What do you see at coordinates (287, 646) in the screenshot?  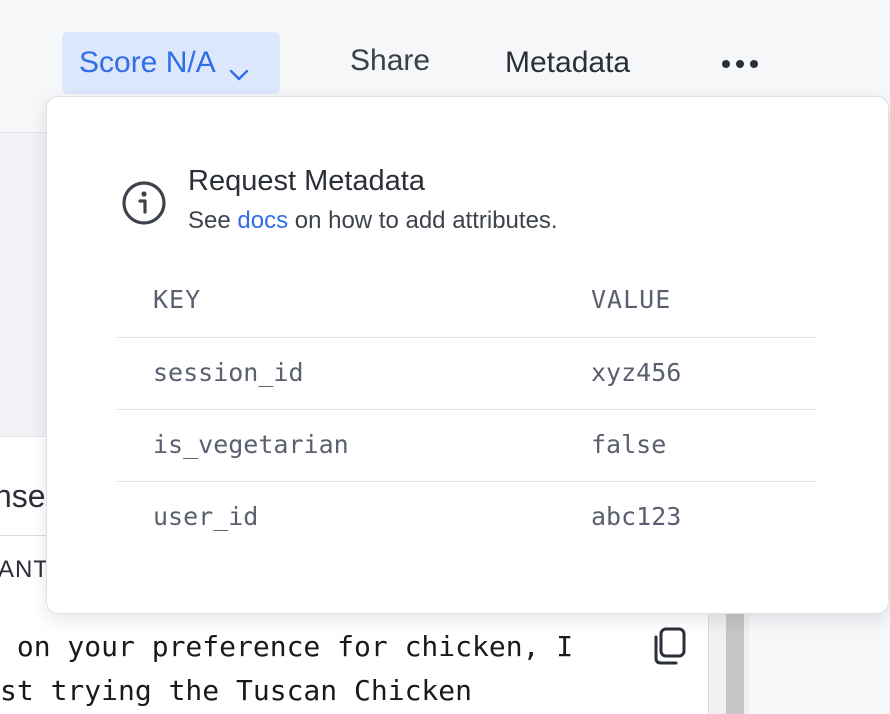 I see `message-text-line: on your preference for chicken, I` at bounding box center [287, 646].